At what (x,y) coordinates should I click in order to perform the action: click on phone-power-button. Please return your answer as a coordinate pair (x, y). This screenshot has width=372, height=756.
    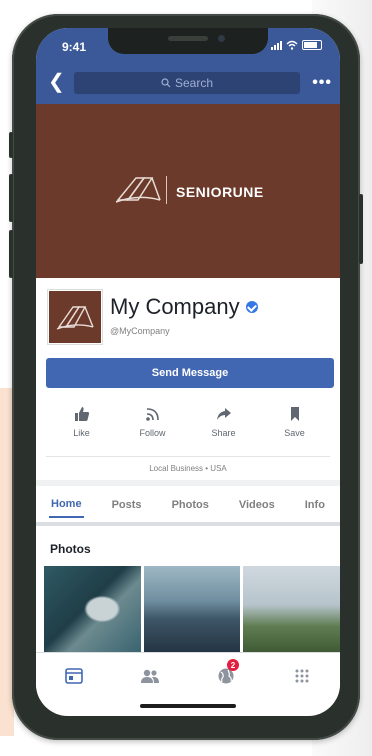
    Looking at the image, I should click on (361, 229).